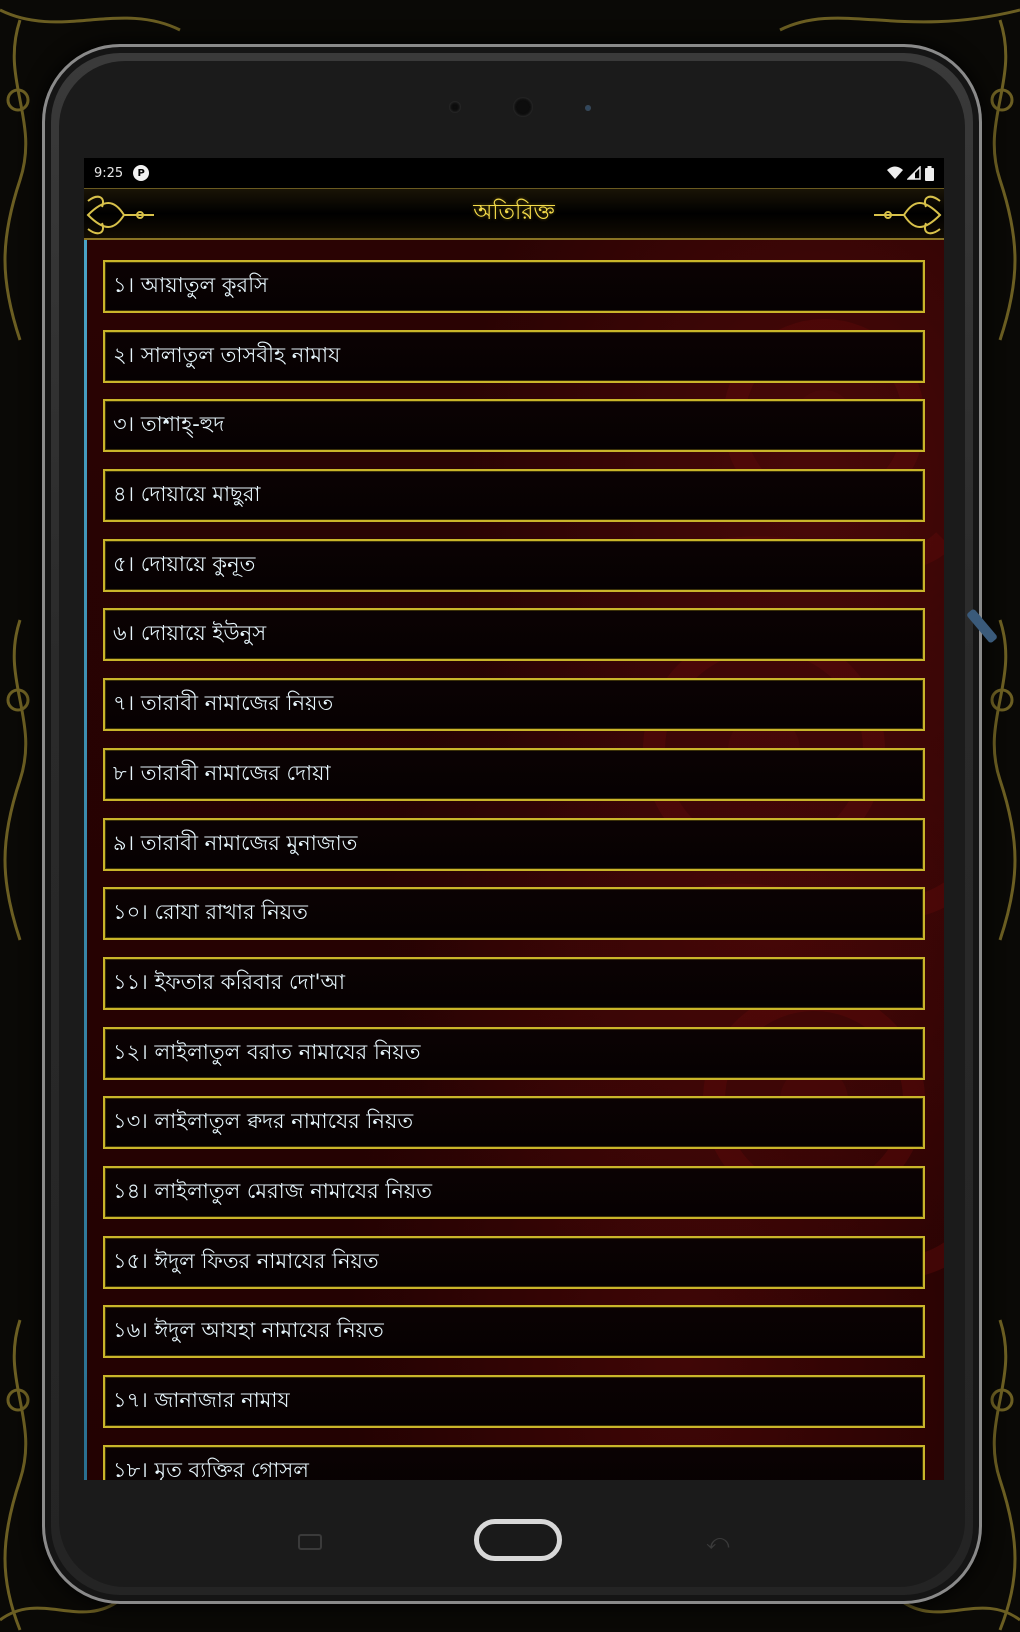  What do you see at coordinates (514, 635) in the screenshot?
I see `list-item: ৬। দোয়ায়ে ইউনুস` at bounding box center [514, 635].